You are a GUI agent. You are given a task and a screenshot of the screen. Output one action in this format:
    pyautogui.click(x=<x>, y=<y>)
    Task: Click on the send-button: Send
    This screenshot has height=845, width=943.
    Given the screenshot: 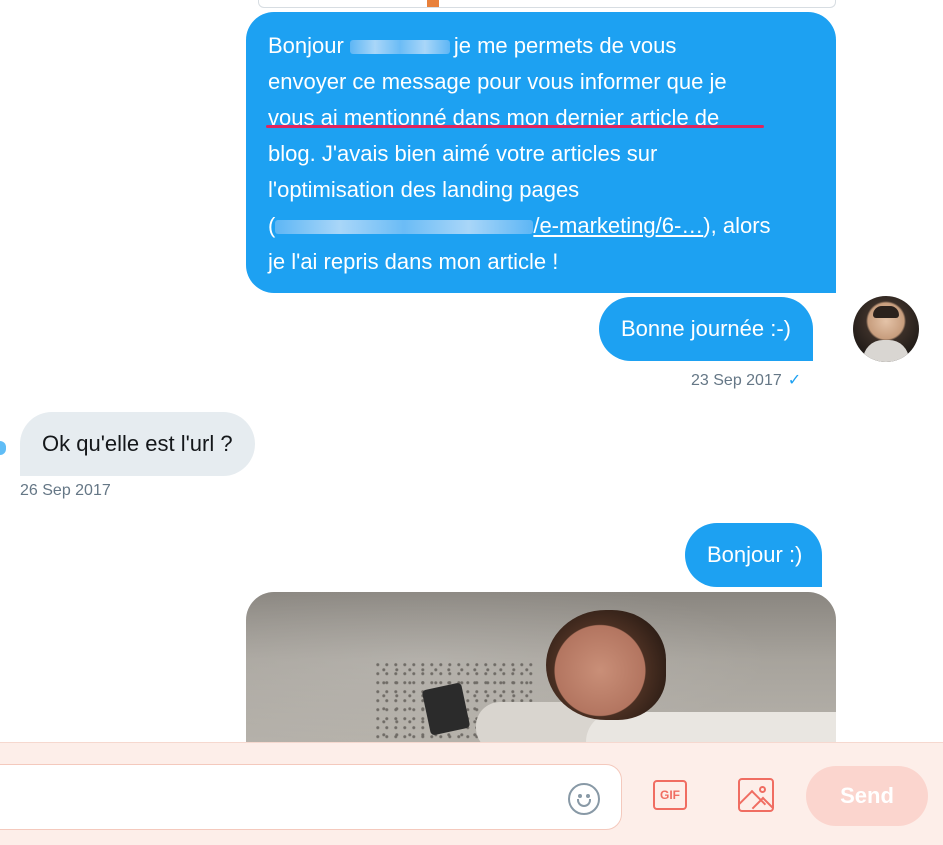 What is the action you would take?
    pyautogui.click(x=867, y=796)
    